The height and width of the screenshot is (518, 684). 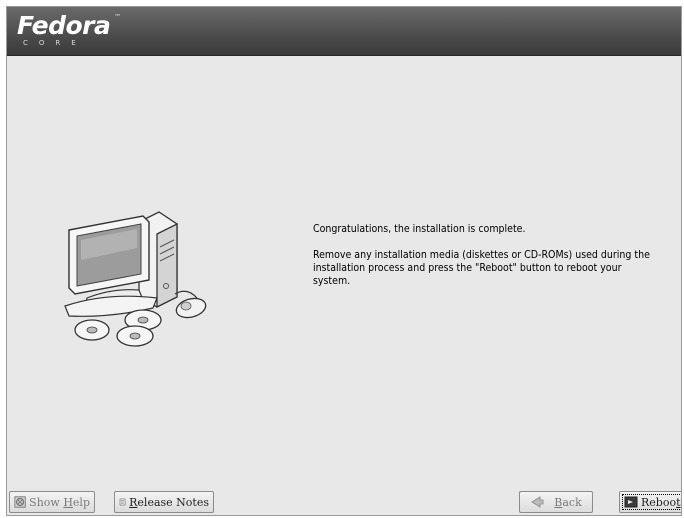 What do you see at coordinates (169, 502) in the screenshot?
I see `release-notes-label: Release Notes` at bounding box center [169, 502].